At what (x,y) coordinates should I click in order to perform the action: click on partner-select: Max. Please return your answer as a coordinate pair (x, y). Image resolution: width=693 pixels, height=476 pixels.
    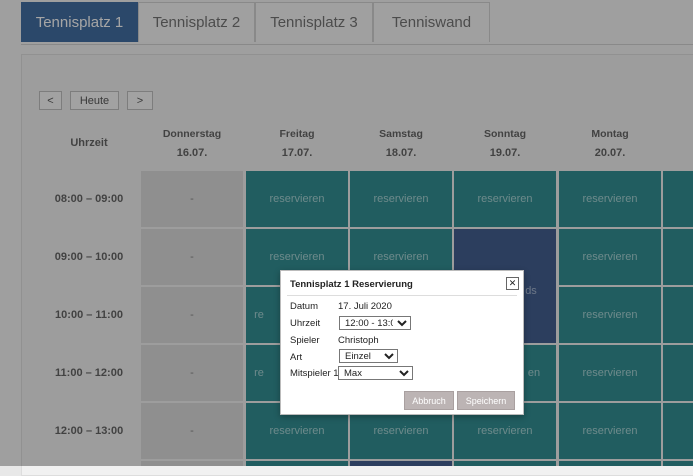
    Looking at the image, I should click on (375, 373).